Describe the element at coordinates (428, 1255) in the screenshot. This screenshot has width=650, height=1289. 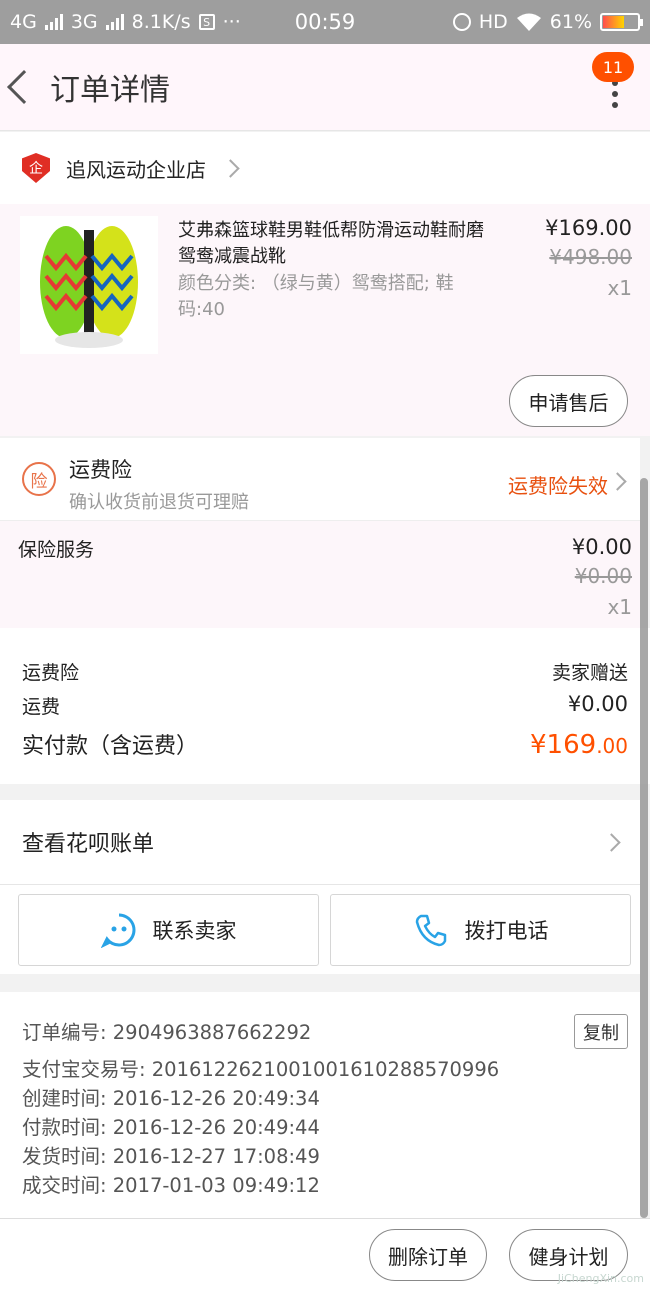
I see `delete-order-button: 删除订单` at that location.